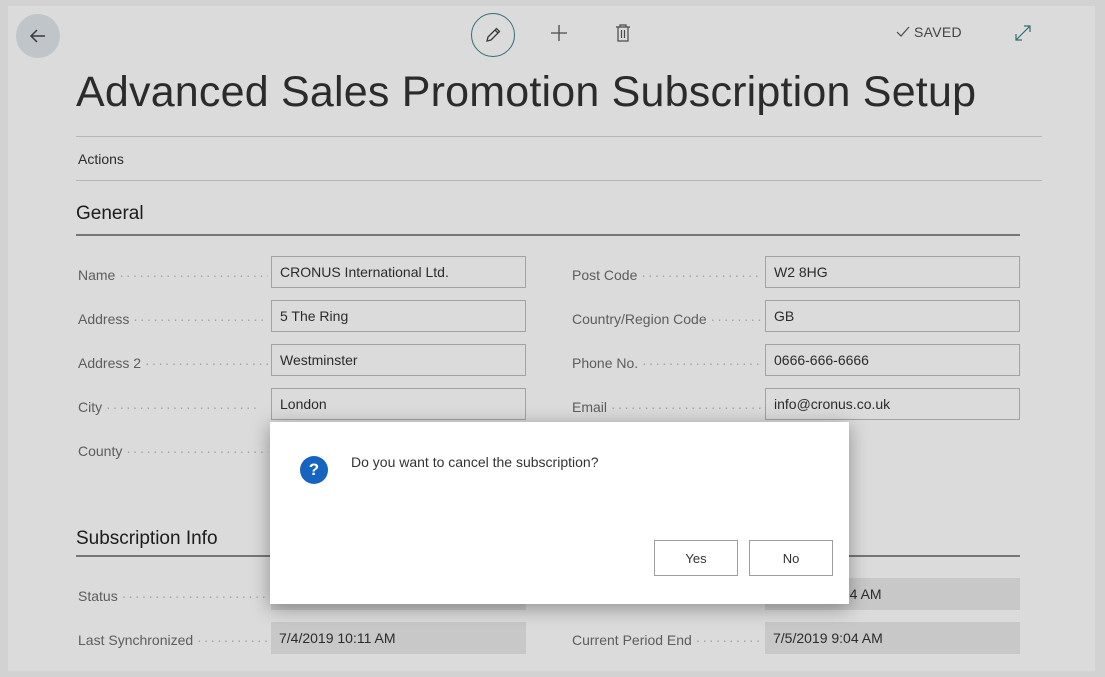 The height and width of the screenshot is (677, 1105). I want to click on no-button: No, so click(791, 558).